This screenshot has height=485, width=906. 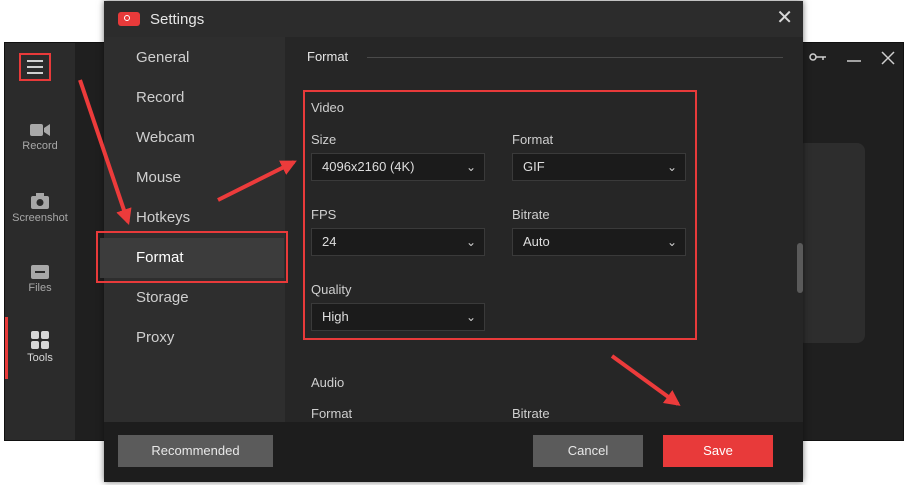 I want to click on close-icon, so click(x=888, y=58).